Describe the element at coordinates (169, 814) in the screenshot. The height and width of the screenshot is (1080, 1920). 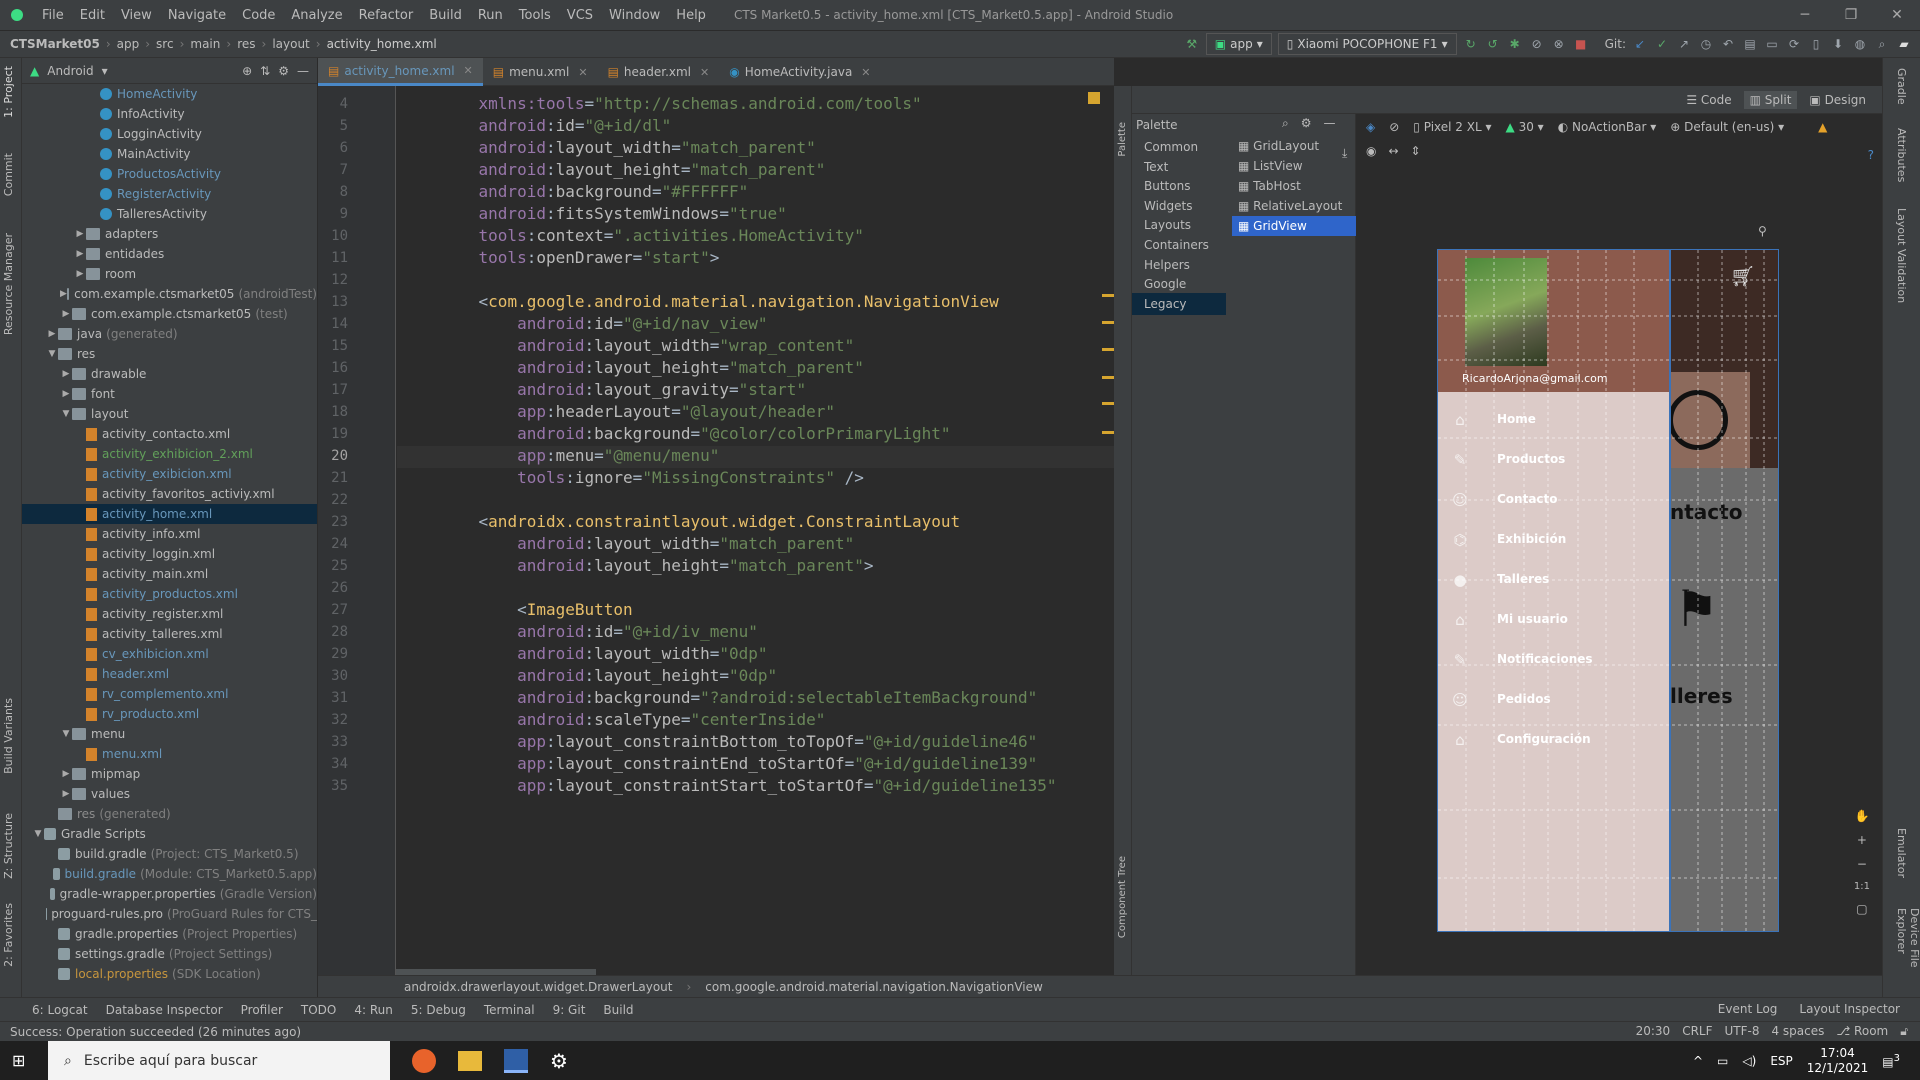
I see `tree-item: res (generated)` at that location.